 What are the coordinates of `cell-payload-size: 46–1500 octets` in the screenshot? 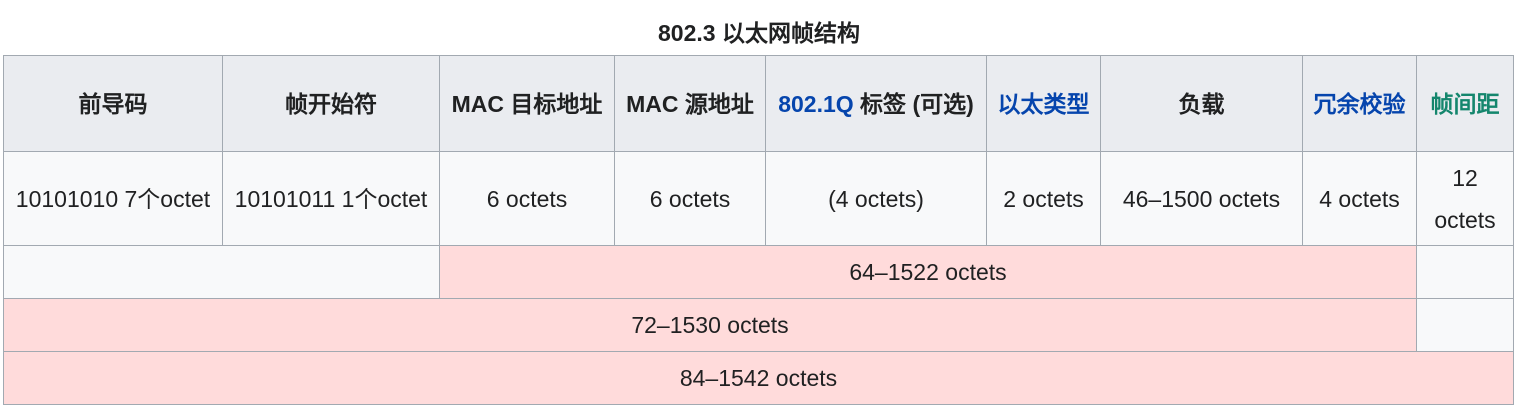 It's located at (1201, 198).